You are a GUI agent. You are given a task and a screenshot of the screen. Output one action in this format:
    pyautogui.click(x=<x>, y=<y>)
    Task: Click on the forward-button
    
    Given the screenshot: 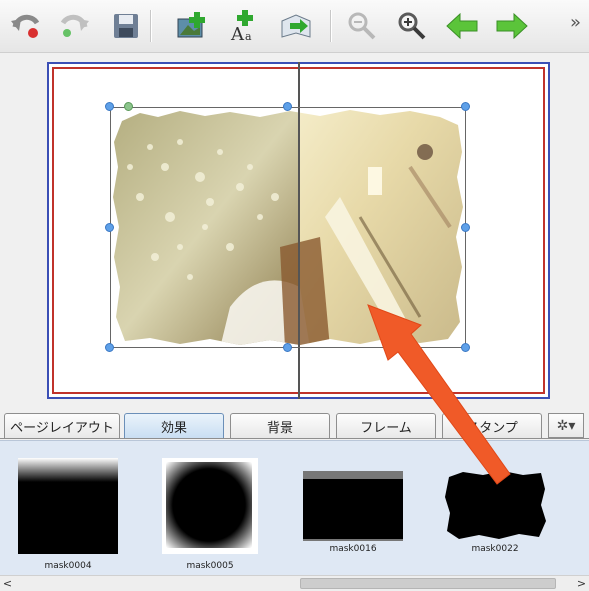 What is the action you would take?
    pyautogui.click(x=512, y=26)
    